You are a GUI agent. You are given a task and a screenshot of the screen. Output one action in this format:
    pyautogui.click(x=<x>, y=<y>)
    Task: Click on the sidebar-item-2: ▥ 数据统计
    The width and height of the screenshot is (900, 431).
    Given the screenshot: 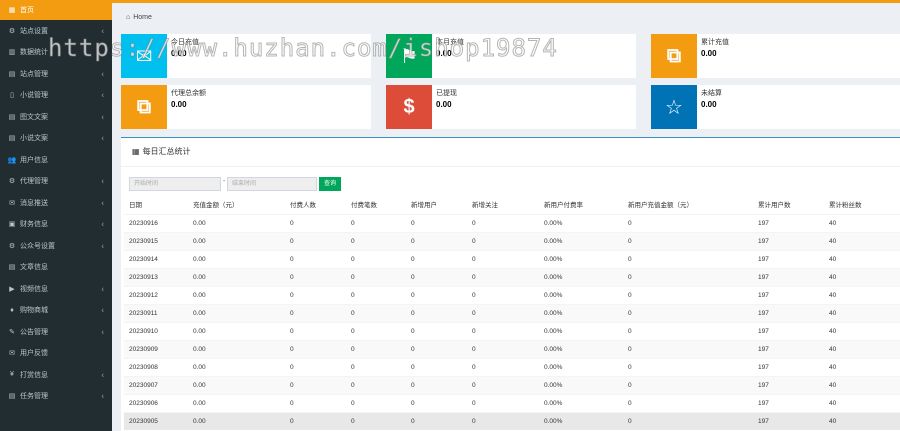 What is the action you would take?
    pyautogui.click(x=56, y=53)
    